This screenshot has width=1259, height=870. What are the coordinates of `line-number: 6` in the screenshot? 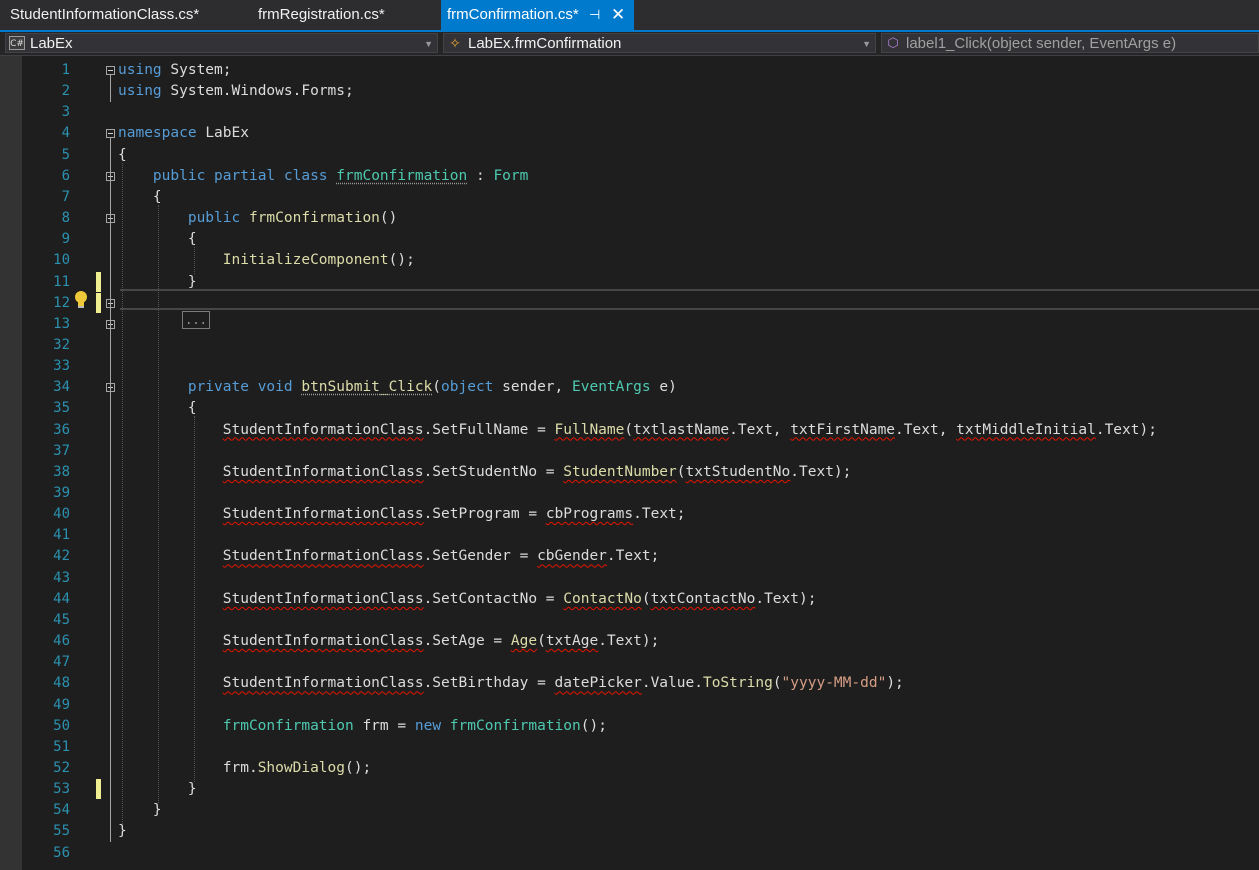 It's located at (65, 175).